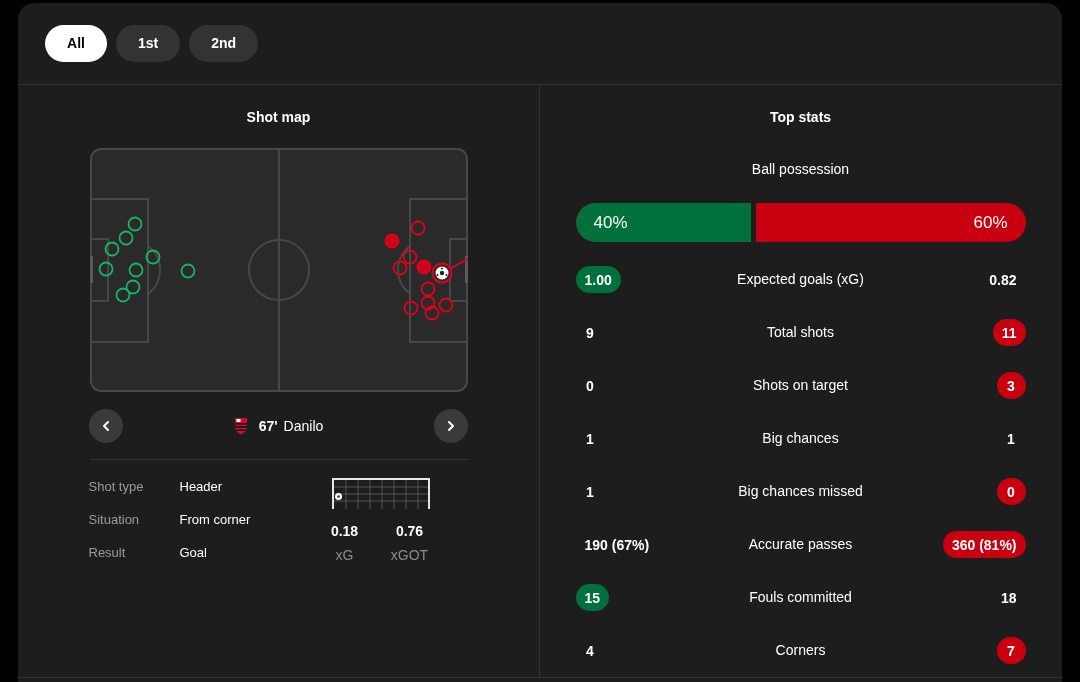 Image resolution: width=1080 pixels, height=682 pixels. What do you see at coordinates (409, 531) in the screenshot?
I see `metric-value: 0.76` at bounding box center [409, 531].